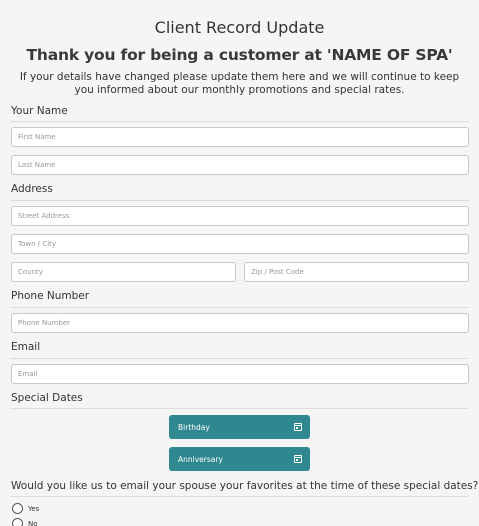 The image size is (479, 526). Describe the element at coordinates (39, 111) in the screenshot. I see `section-label-name: Your Name` at that location.